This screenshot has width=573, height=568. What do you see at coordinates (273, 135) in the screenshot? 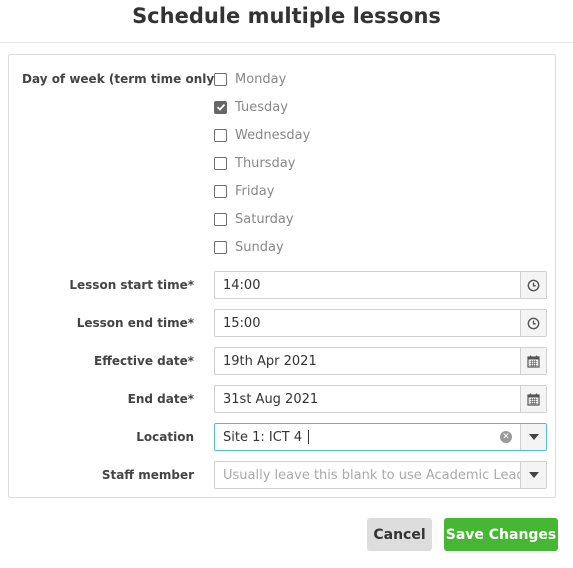
I see `day-label-wednesday: Wednesday` at bounding box center [273, 135].